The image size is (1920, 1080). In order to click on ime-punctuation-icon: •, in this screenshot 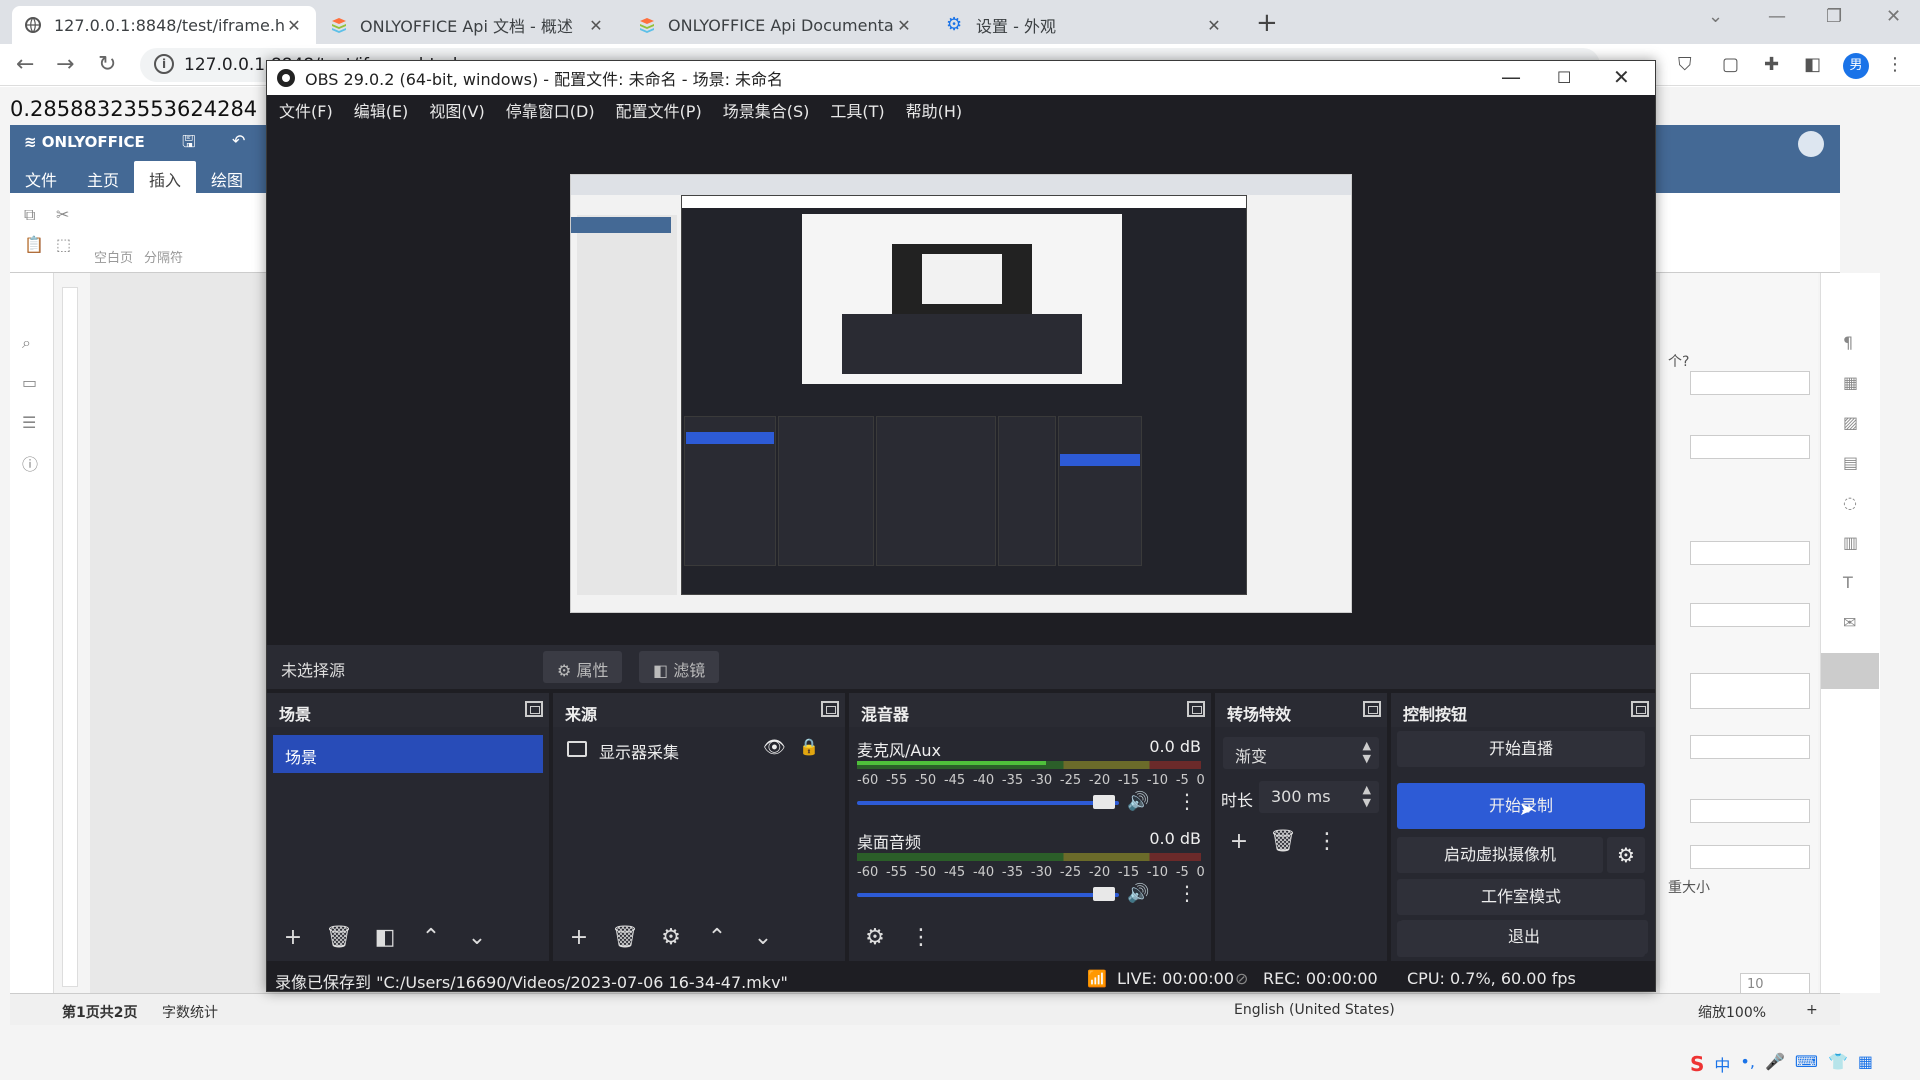, I will do `click(1747, 1066)`.